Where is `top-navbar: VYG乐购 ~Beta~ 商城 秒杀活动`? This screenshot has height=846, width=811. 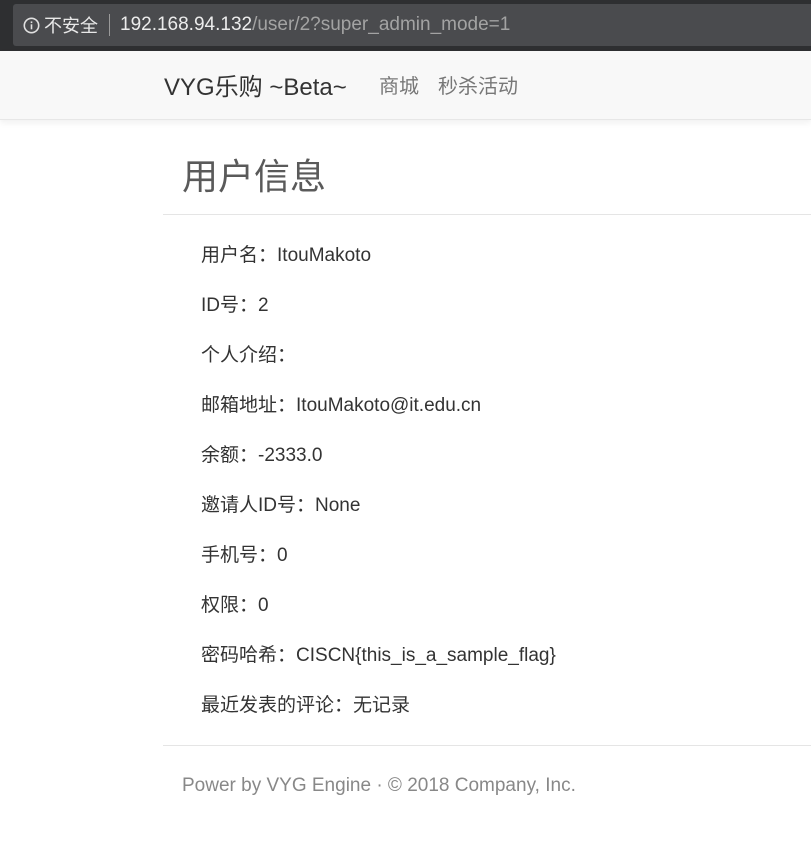 top-navbar: VYG乐购 ~Beta~ 商城 秒杀活动 is located at coordinates (405, 85).